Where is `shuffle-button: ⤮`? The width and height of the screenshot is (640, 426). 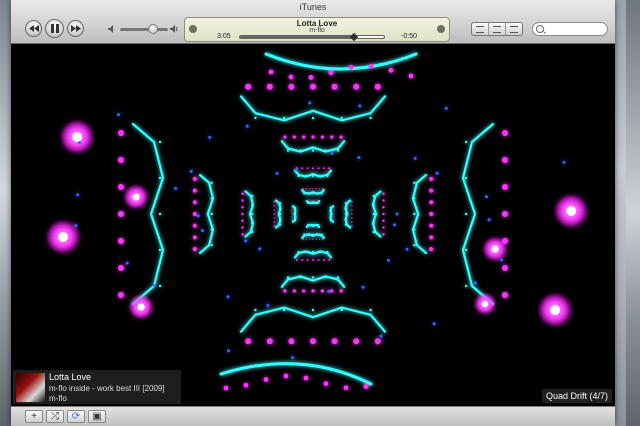
shuffle-button: ⤮ is located at coordinates (55, 416).